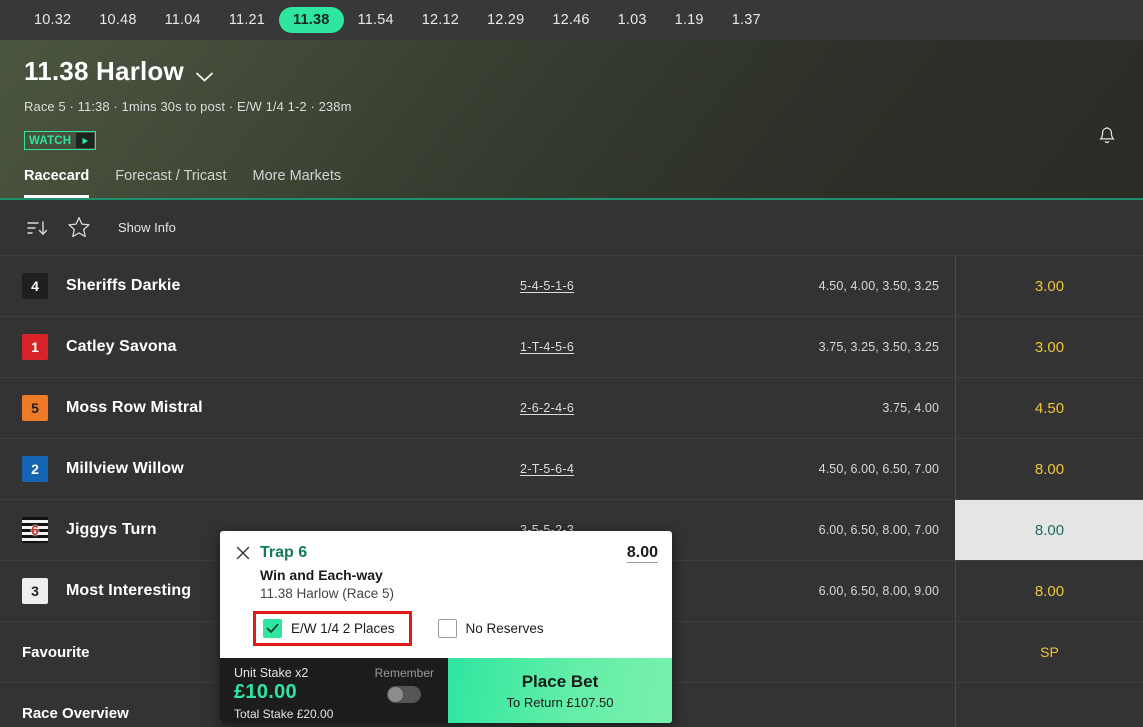  I want to click on runner-form-link: 2-6-2-4-6, so click(547, 408).